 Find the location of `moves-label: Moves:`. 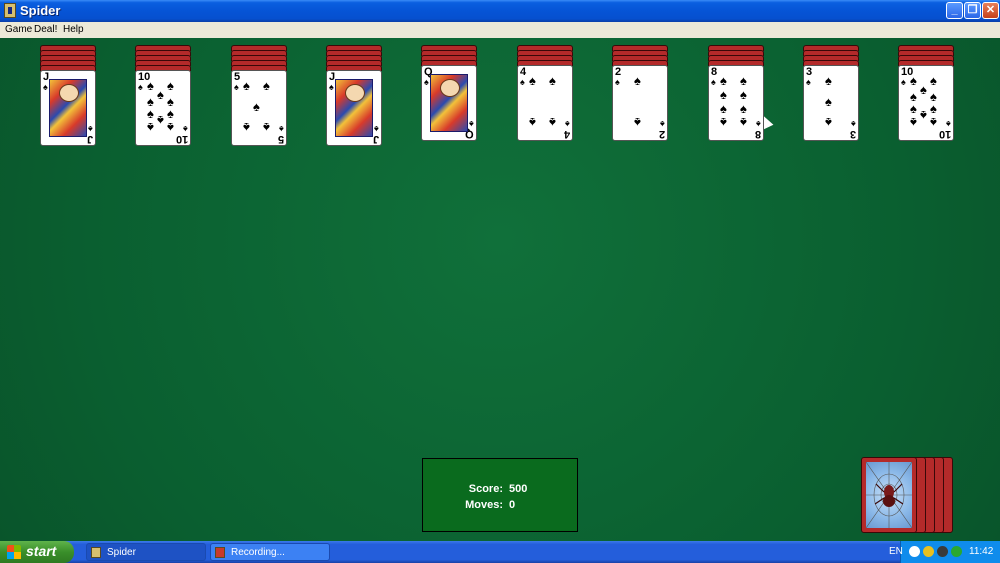

moves-label: Moves: is located at coordinates (484, 505).